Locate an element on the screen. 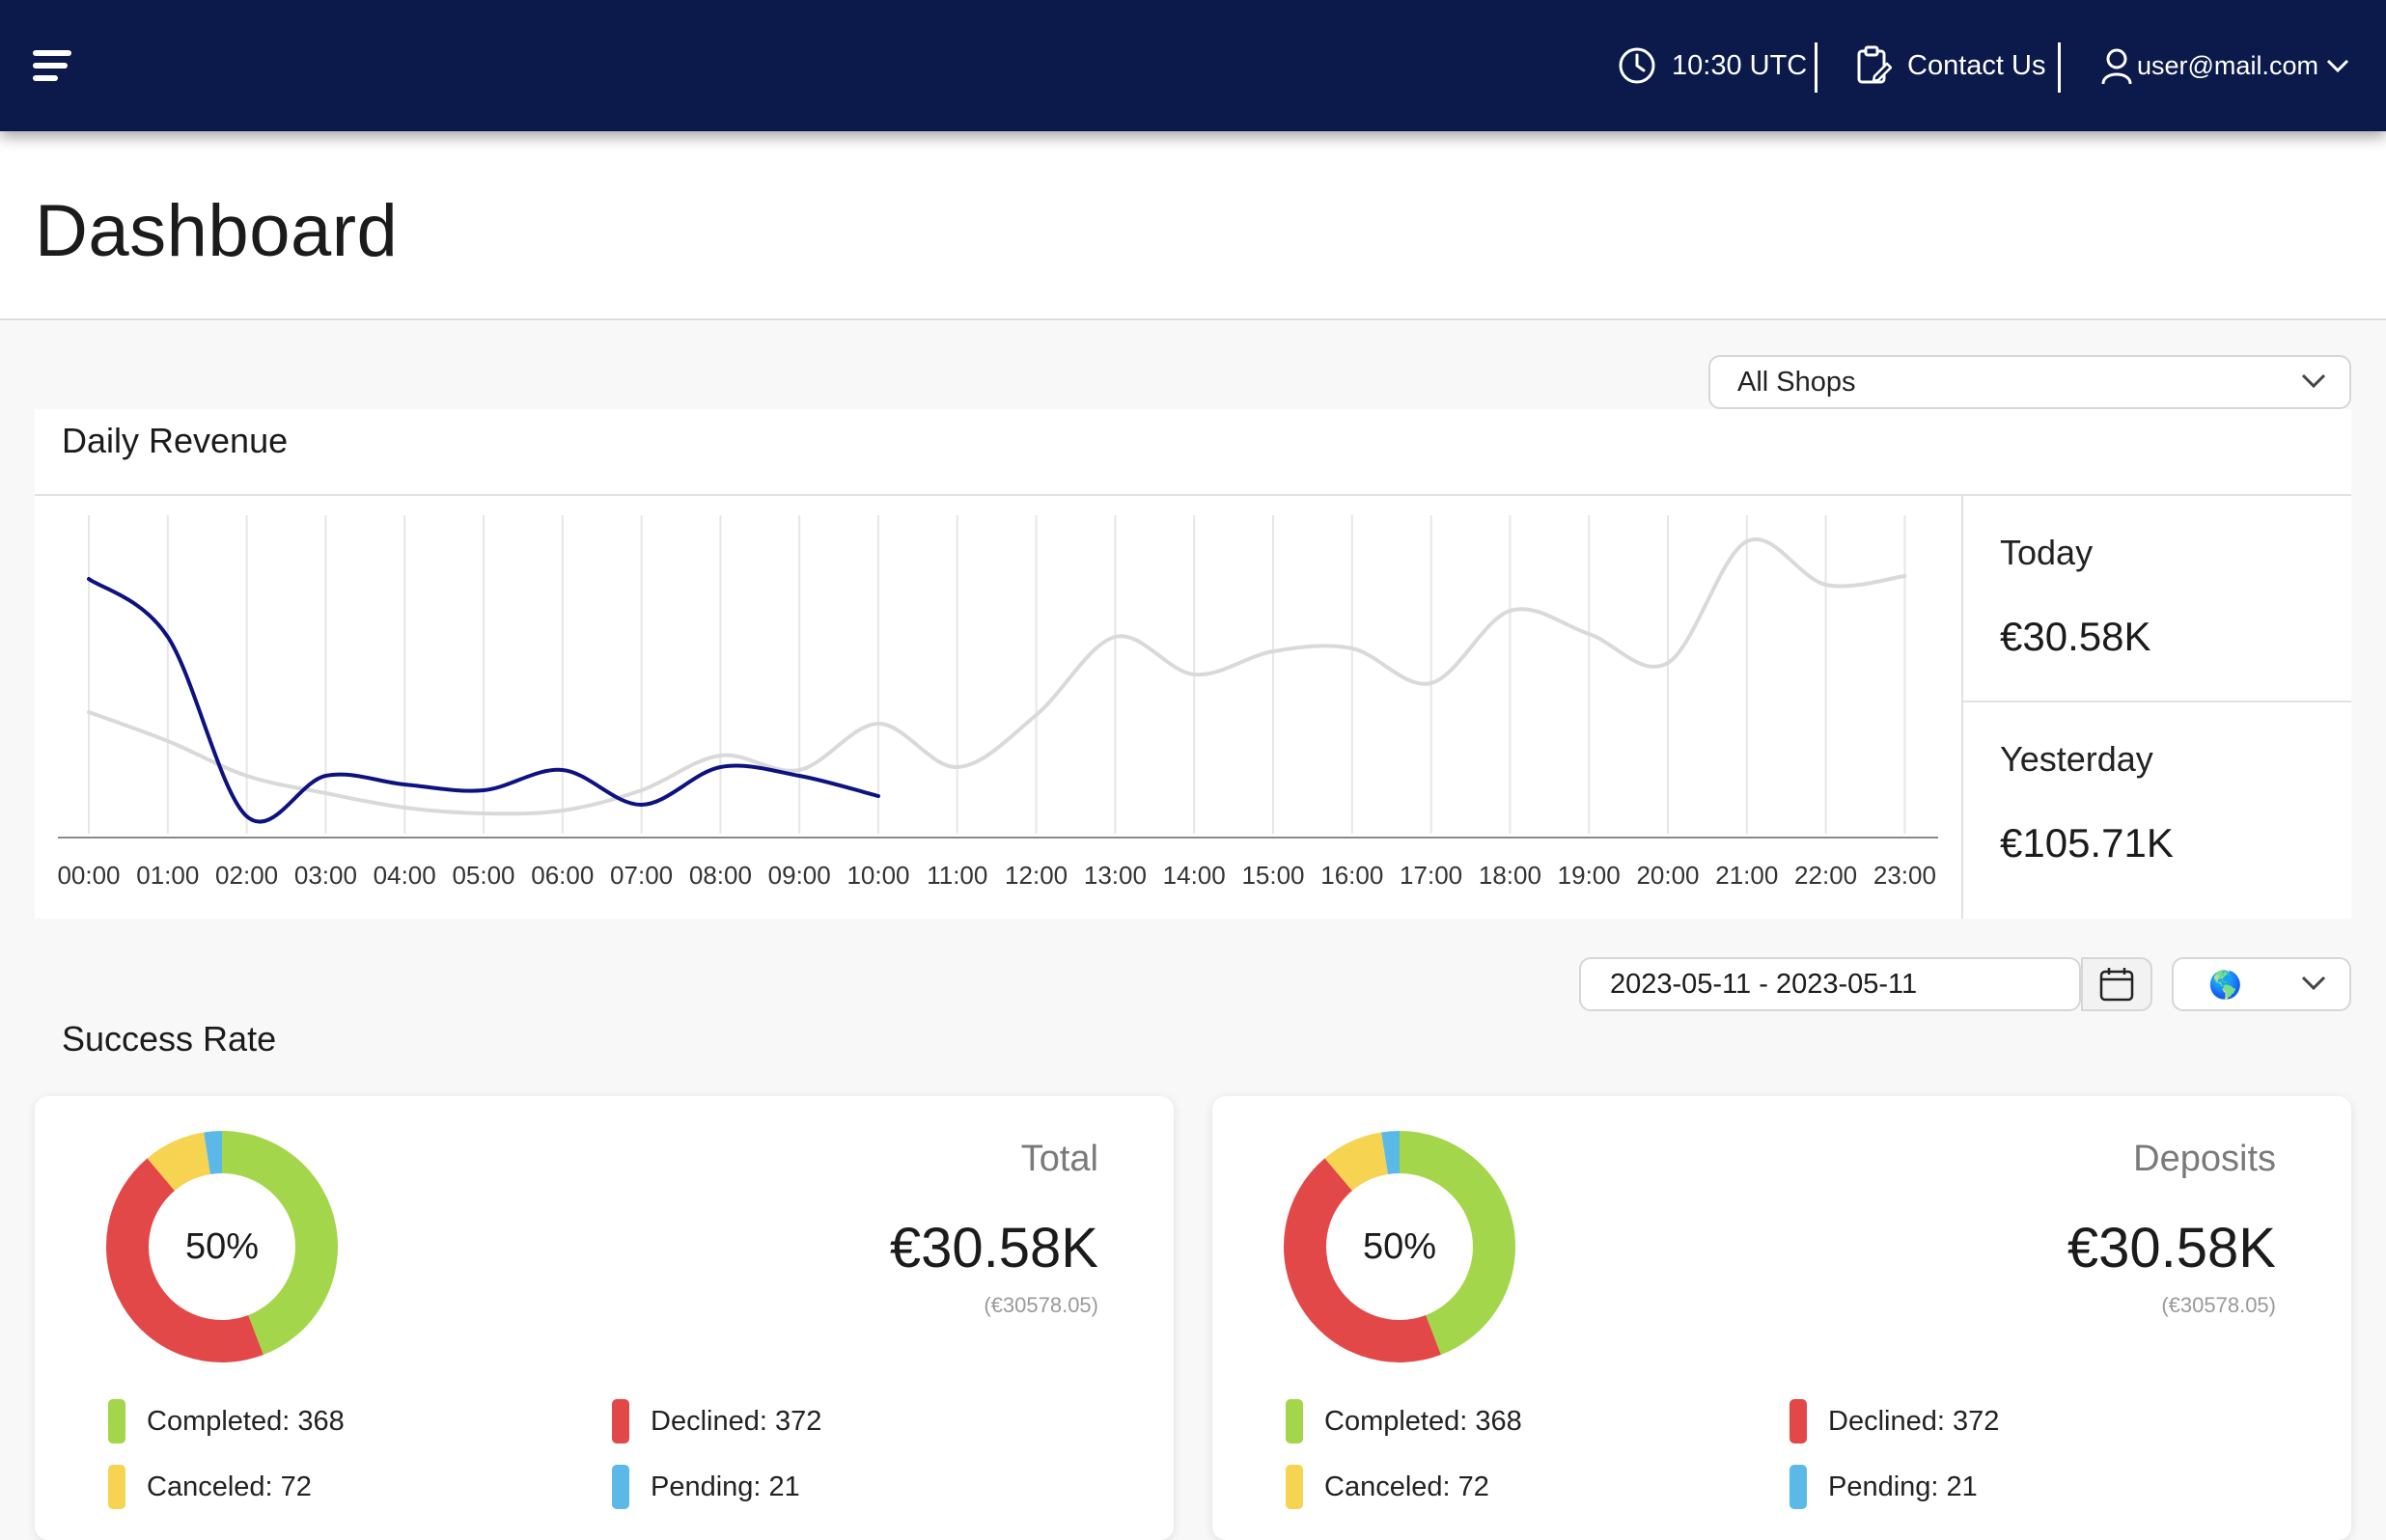 The width and height of the screenshot is (2386, 1540). clock-icon is located at coordinates (1637, 65).